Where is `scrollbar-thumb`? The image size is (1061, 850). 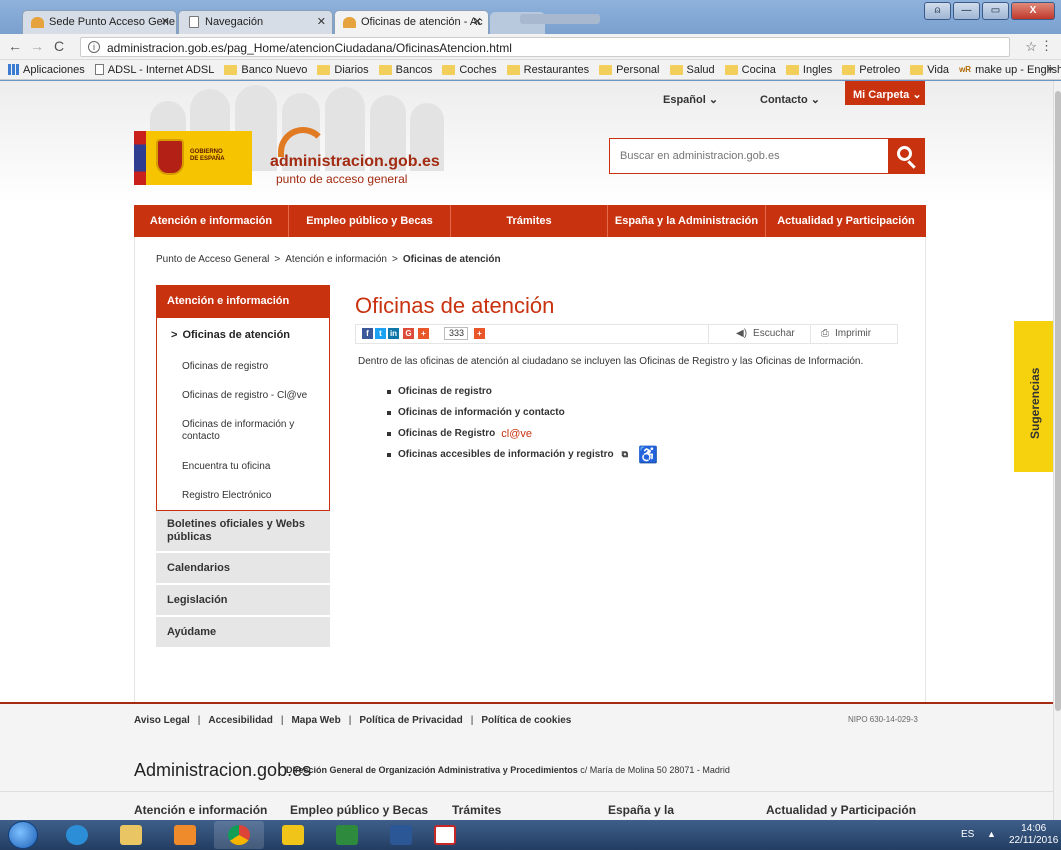 scrollbar-thumb is located at coordinates (1058, 401).